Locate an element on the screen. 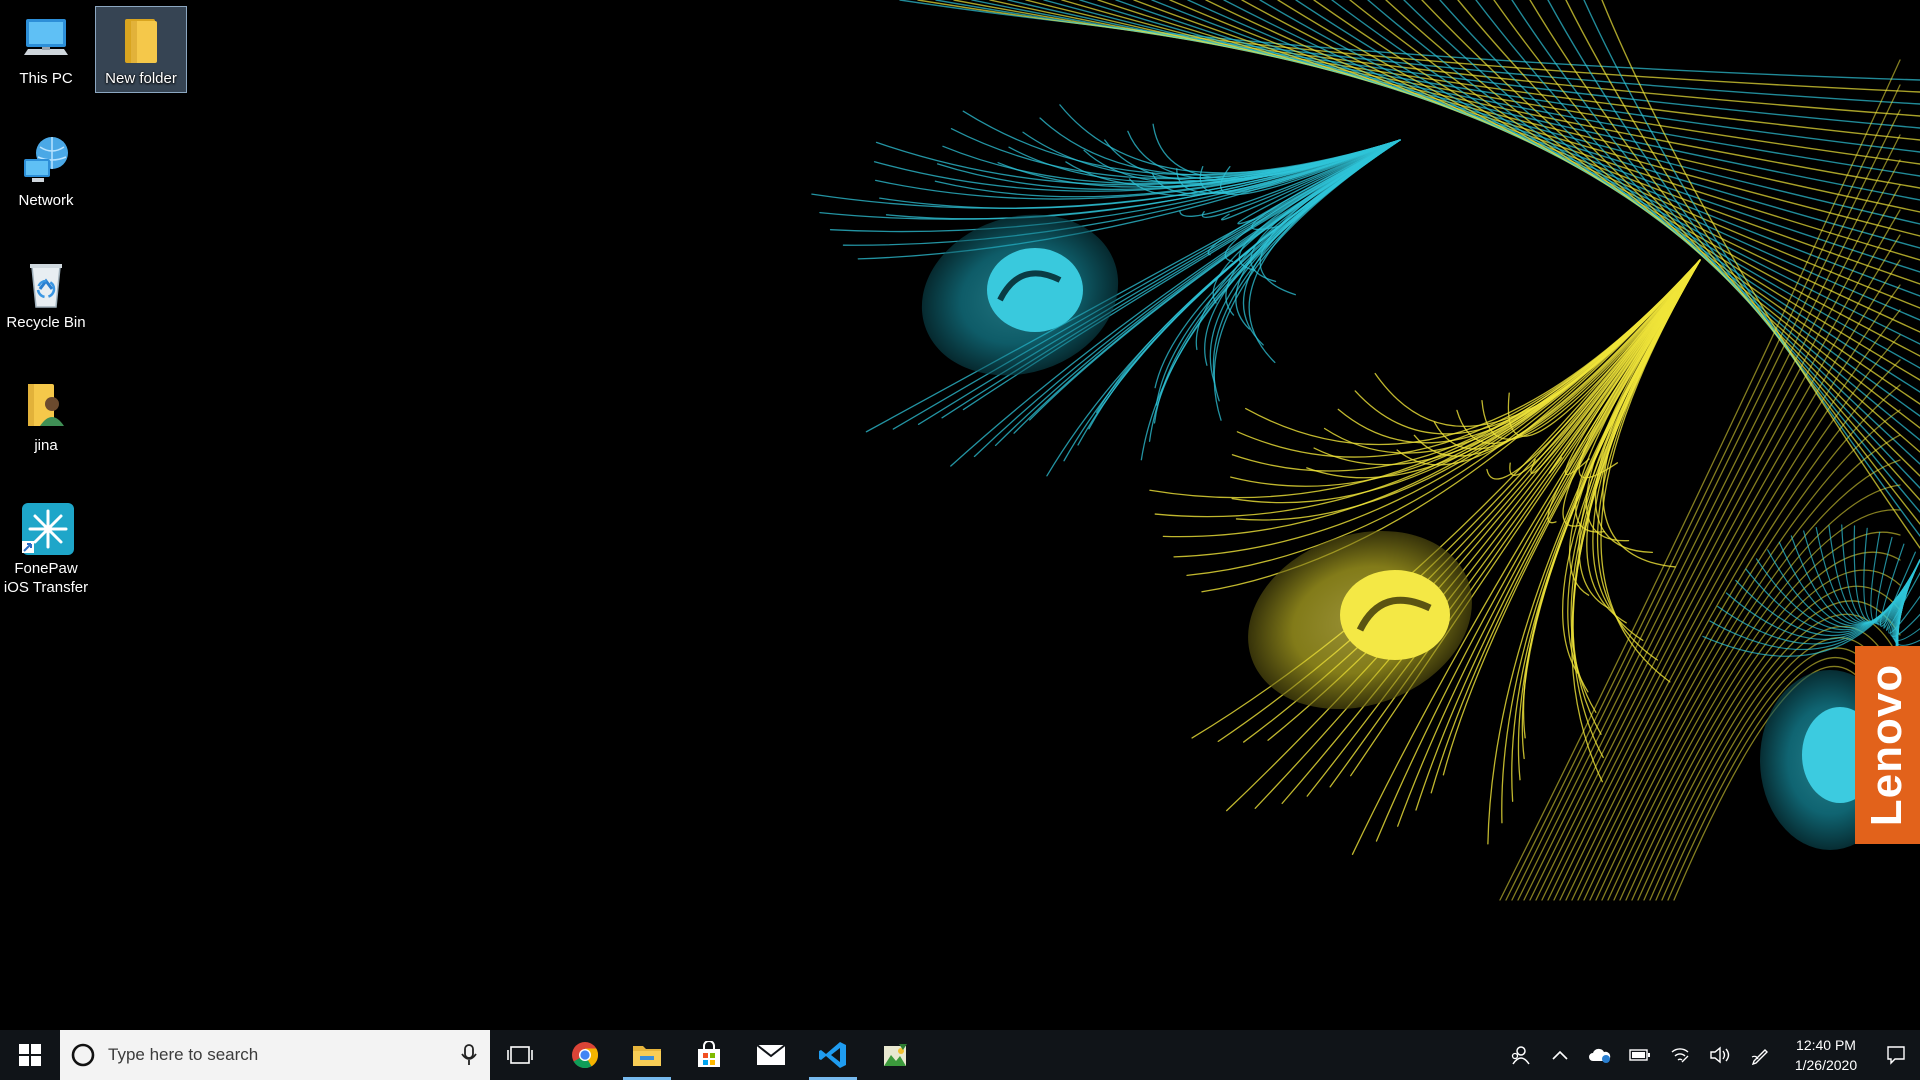 The image size is (1920, 1080). network-icon is located at coordinates (46, 159).